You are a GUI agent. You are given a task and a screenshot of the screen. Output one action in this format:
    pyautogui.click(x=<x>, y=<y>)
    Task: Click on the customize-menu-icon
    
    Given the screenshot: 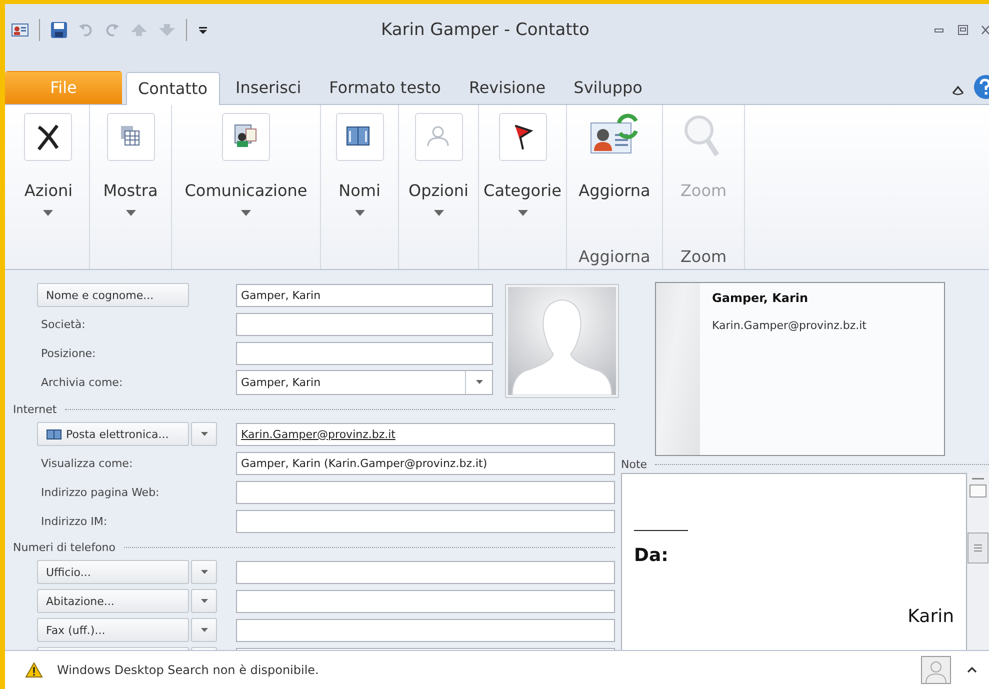 What is the action you would take?
    pyautogui.click(x=203, y=30)
    